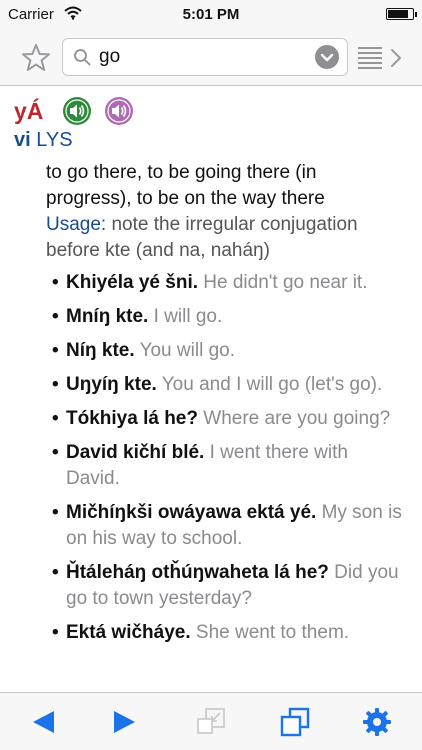 Image resolution: width=422 pixels, height=750 pixels. Describe the element at coordinates (370, 58) in the screenshot. I see `list-icon` at that location.